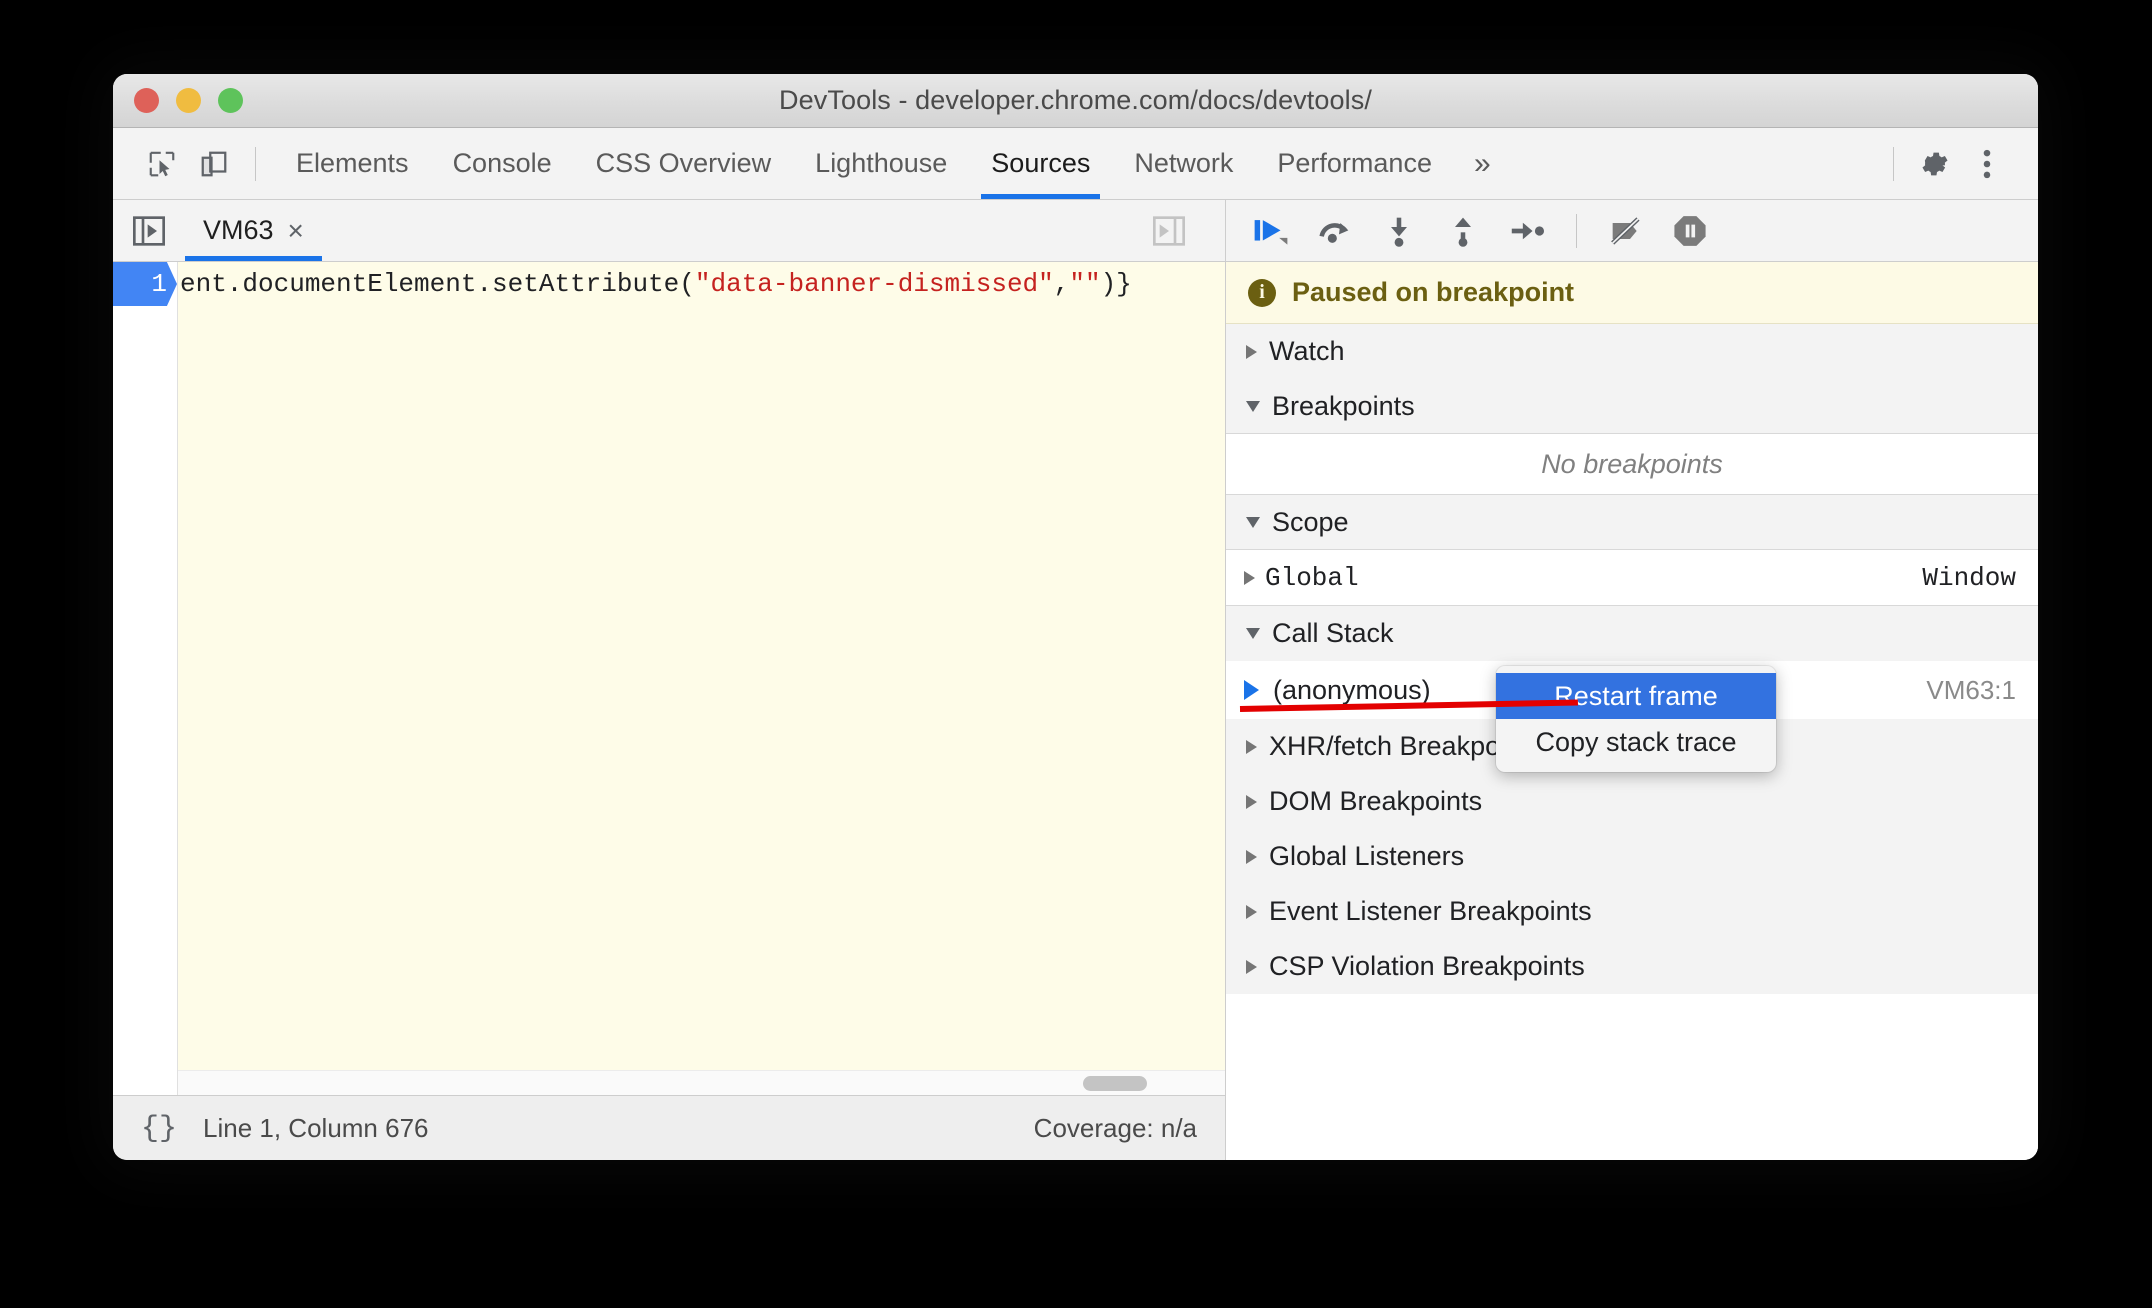 This screenshot has width=2152, height=1308. I want to click on tab-elements: Elements, so click(352, 163).